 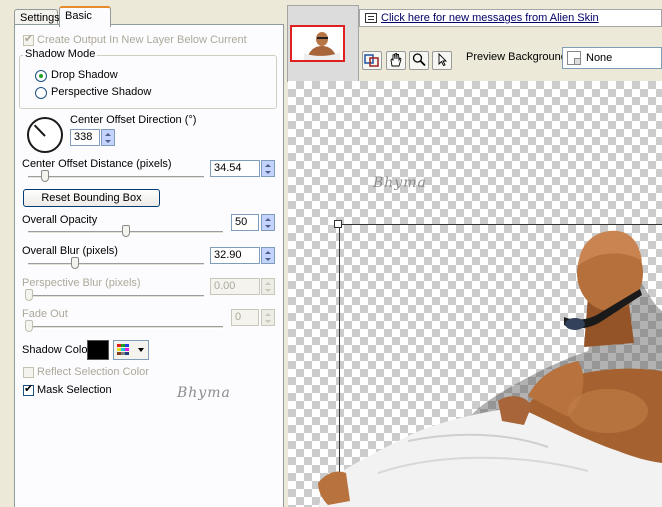 I want to click on thumbnail-image, so click(x=317, y=43).